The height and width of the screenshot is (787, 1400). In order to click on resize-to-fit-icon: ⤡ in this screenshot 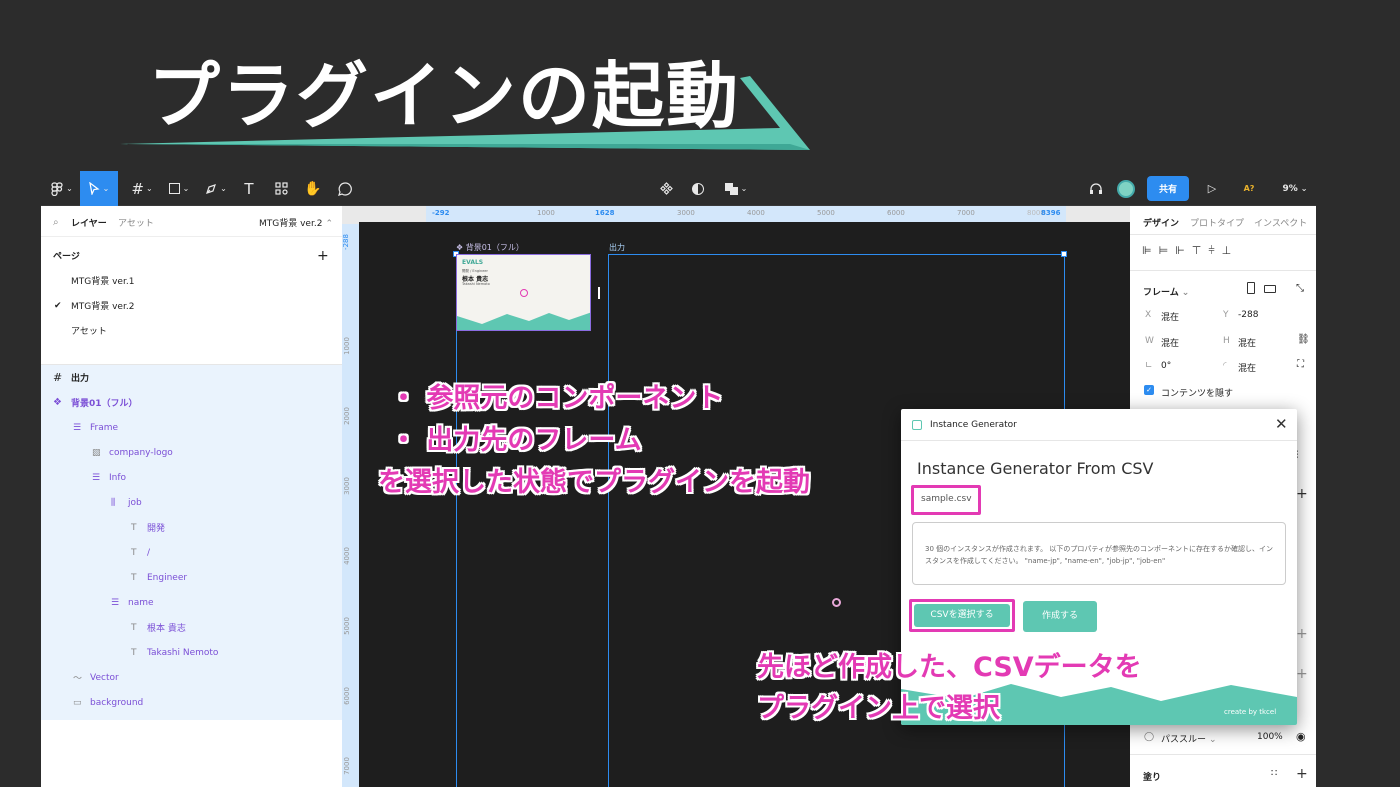, I will do `click(1300, 288)`.